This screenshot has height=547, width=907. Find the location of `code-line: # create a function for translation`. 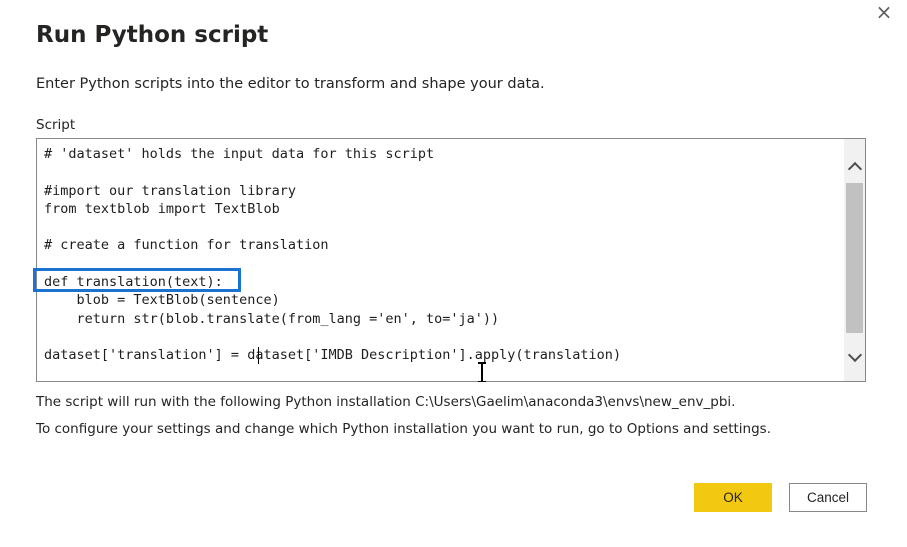

code-line: # create a function for translation is located at coordinates (186, 245).